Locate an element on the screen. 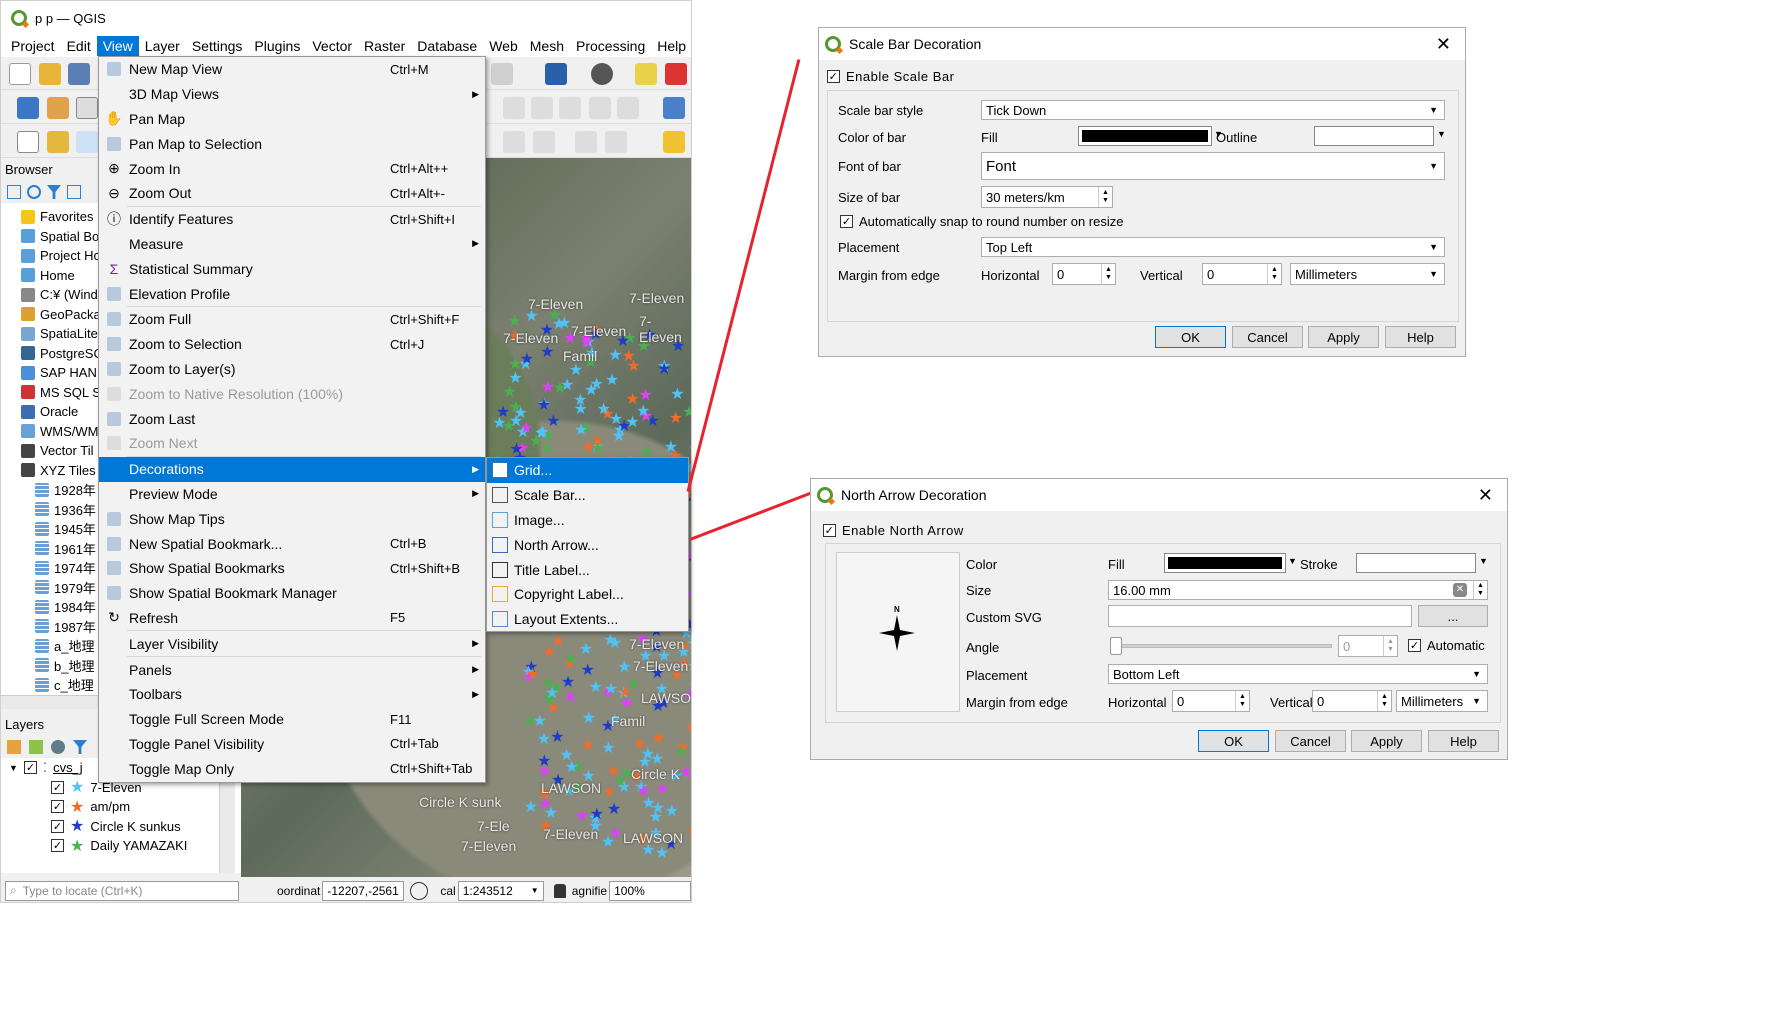 Image resolution: width=1773 pixels, height=1016 pixels. automatic-row: ✓ Automatic is located at coordinates (1446, 645).